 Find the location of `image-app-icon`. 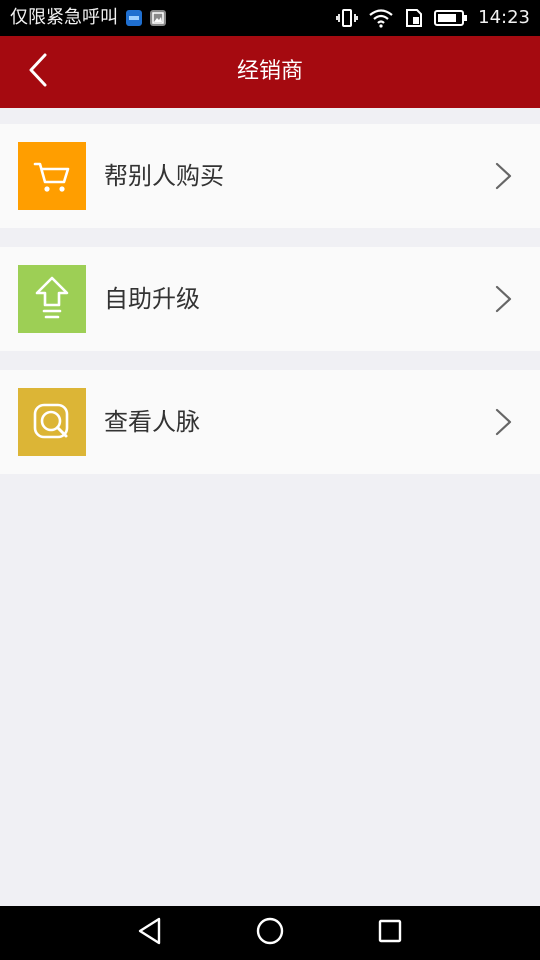

image-app-icon is located at coordinates (158, 18).